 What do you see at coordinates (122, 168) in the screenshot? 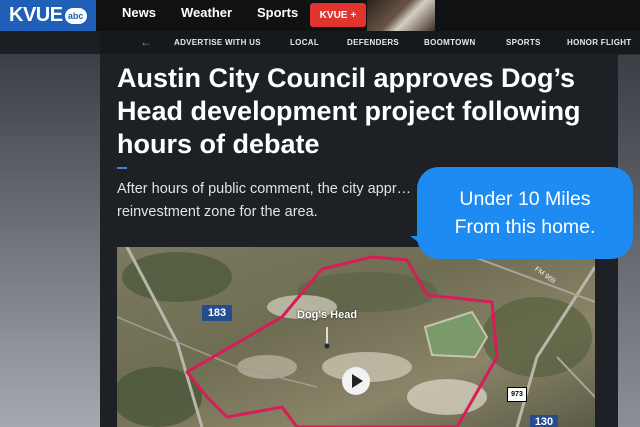
I see `accent-divider` at bounding box center [122, 168].